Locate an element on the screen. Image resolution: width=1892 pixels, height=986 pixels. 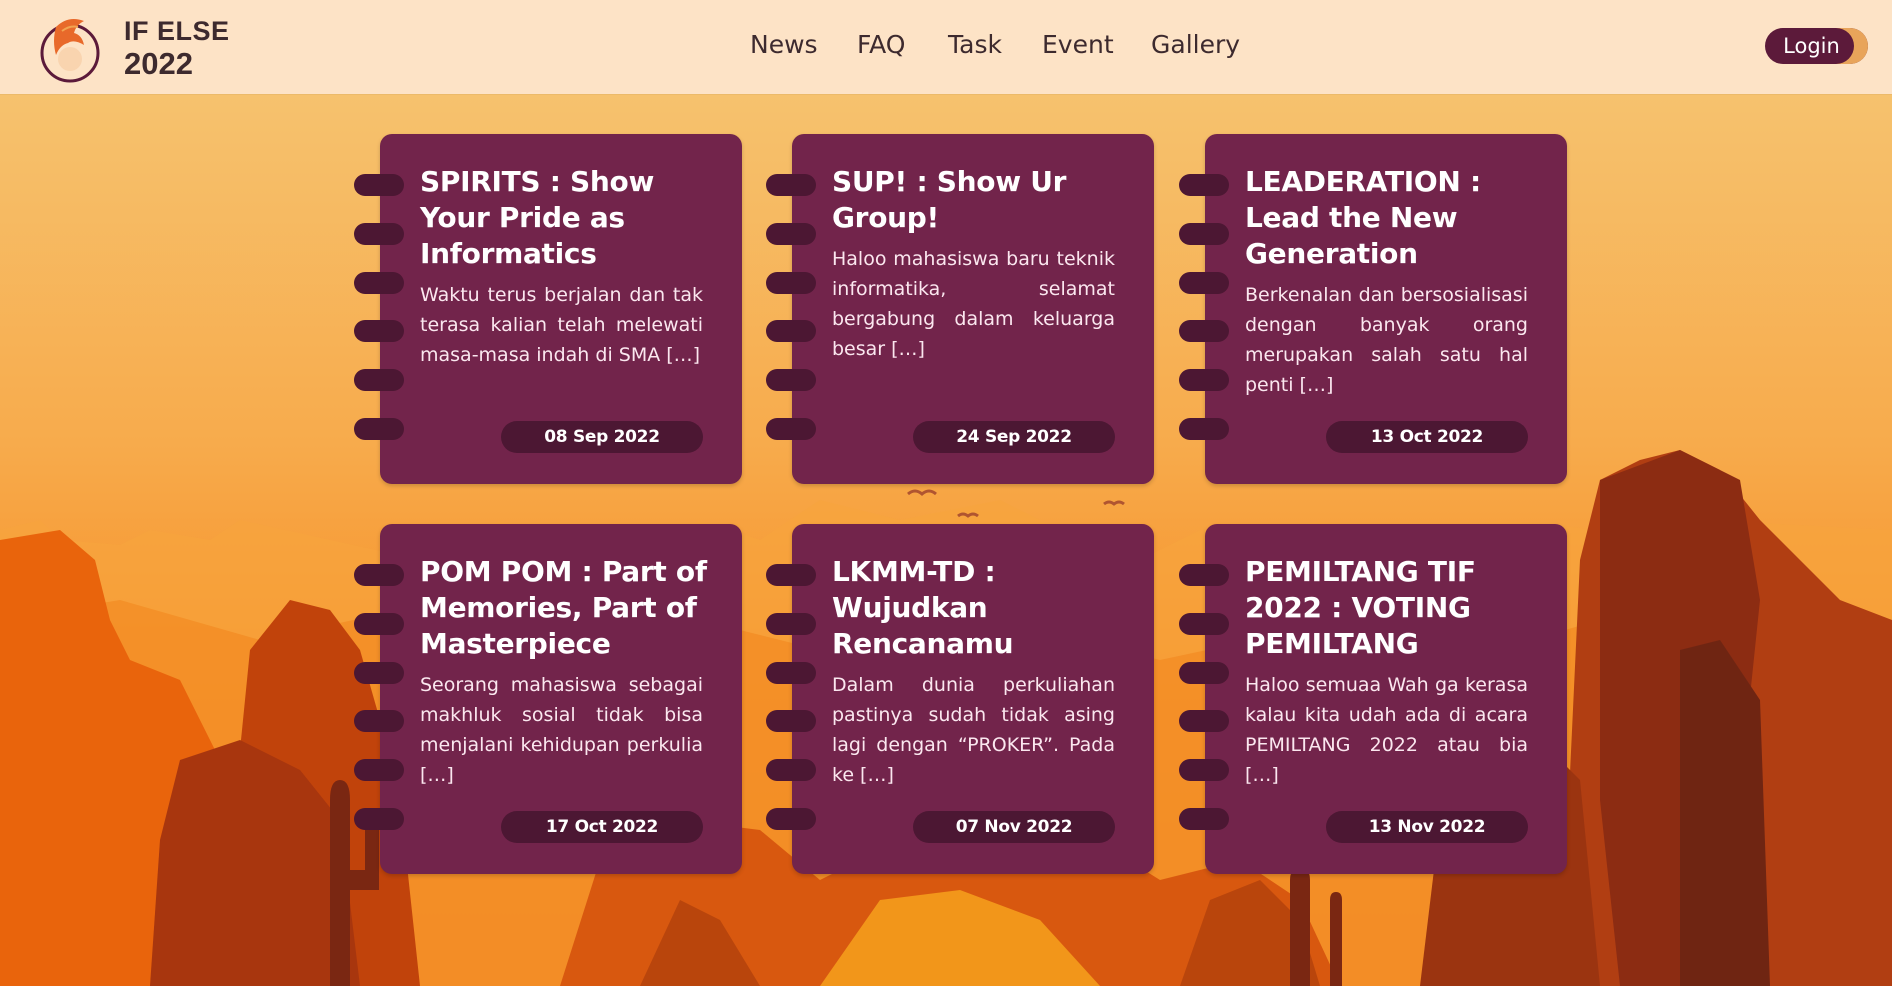
card-date-badge: 17 Oct 2022 is located at coordinates (602, 827).